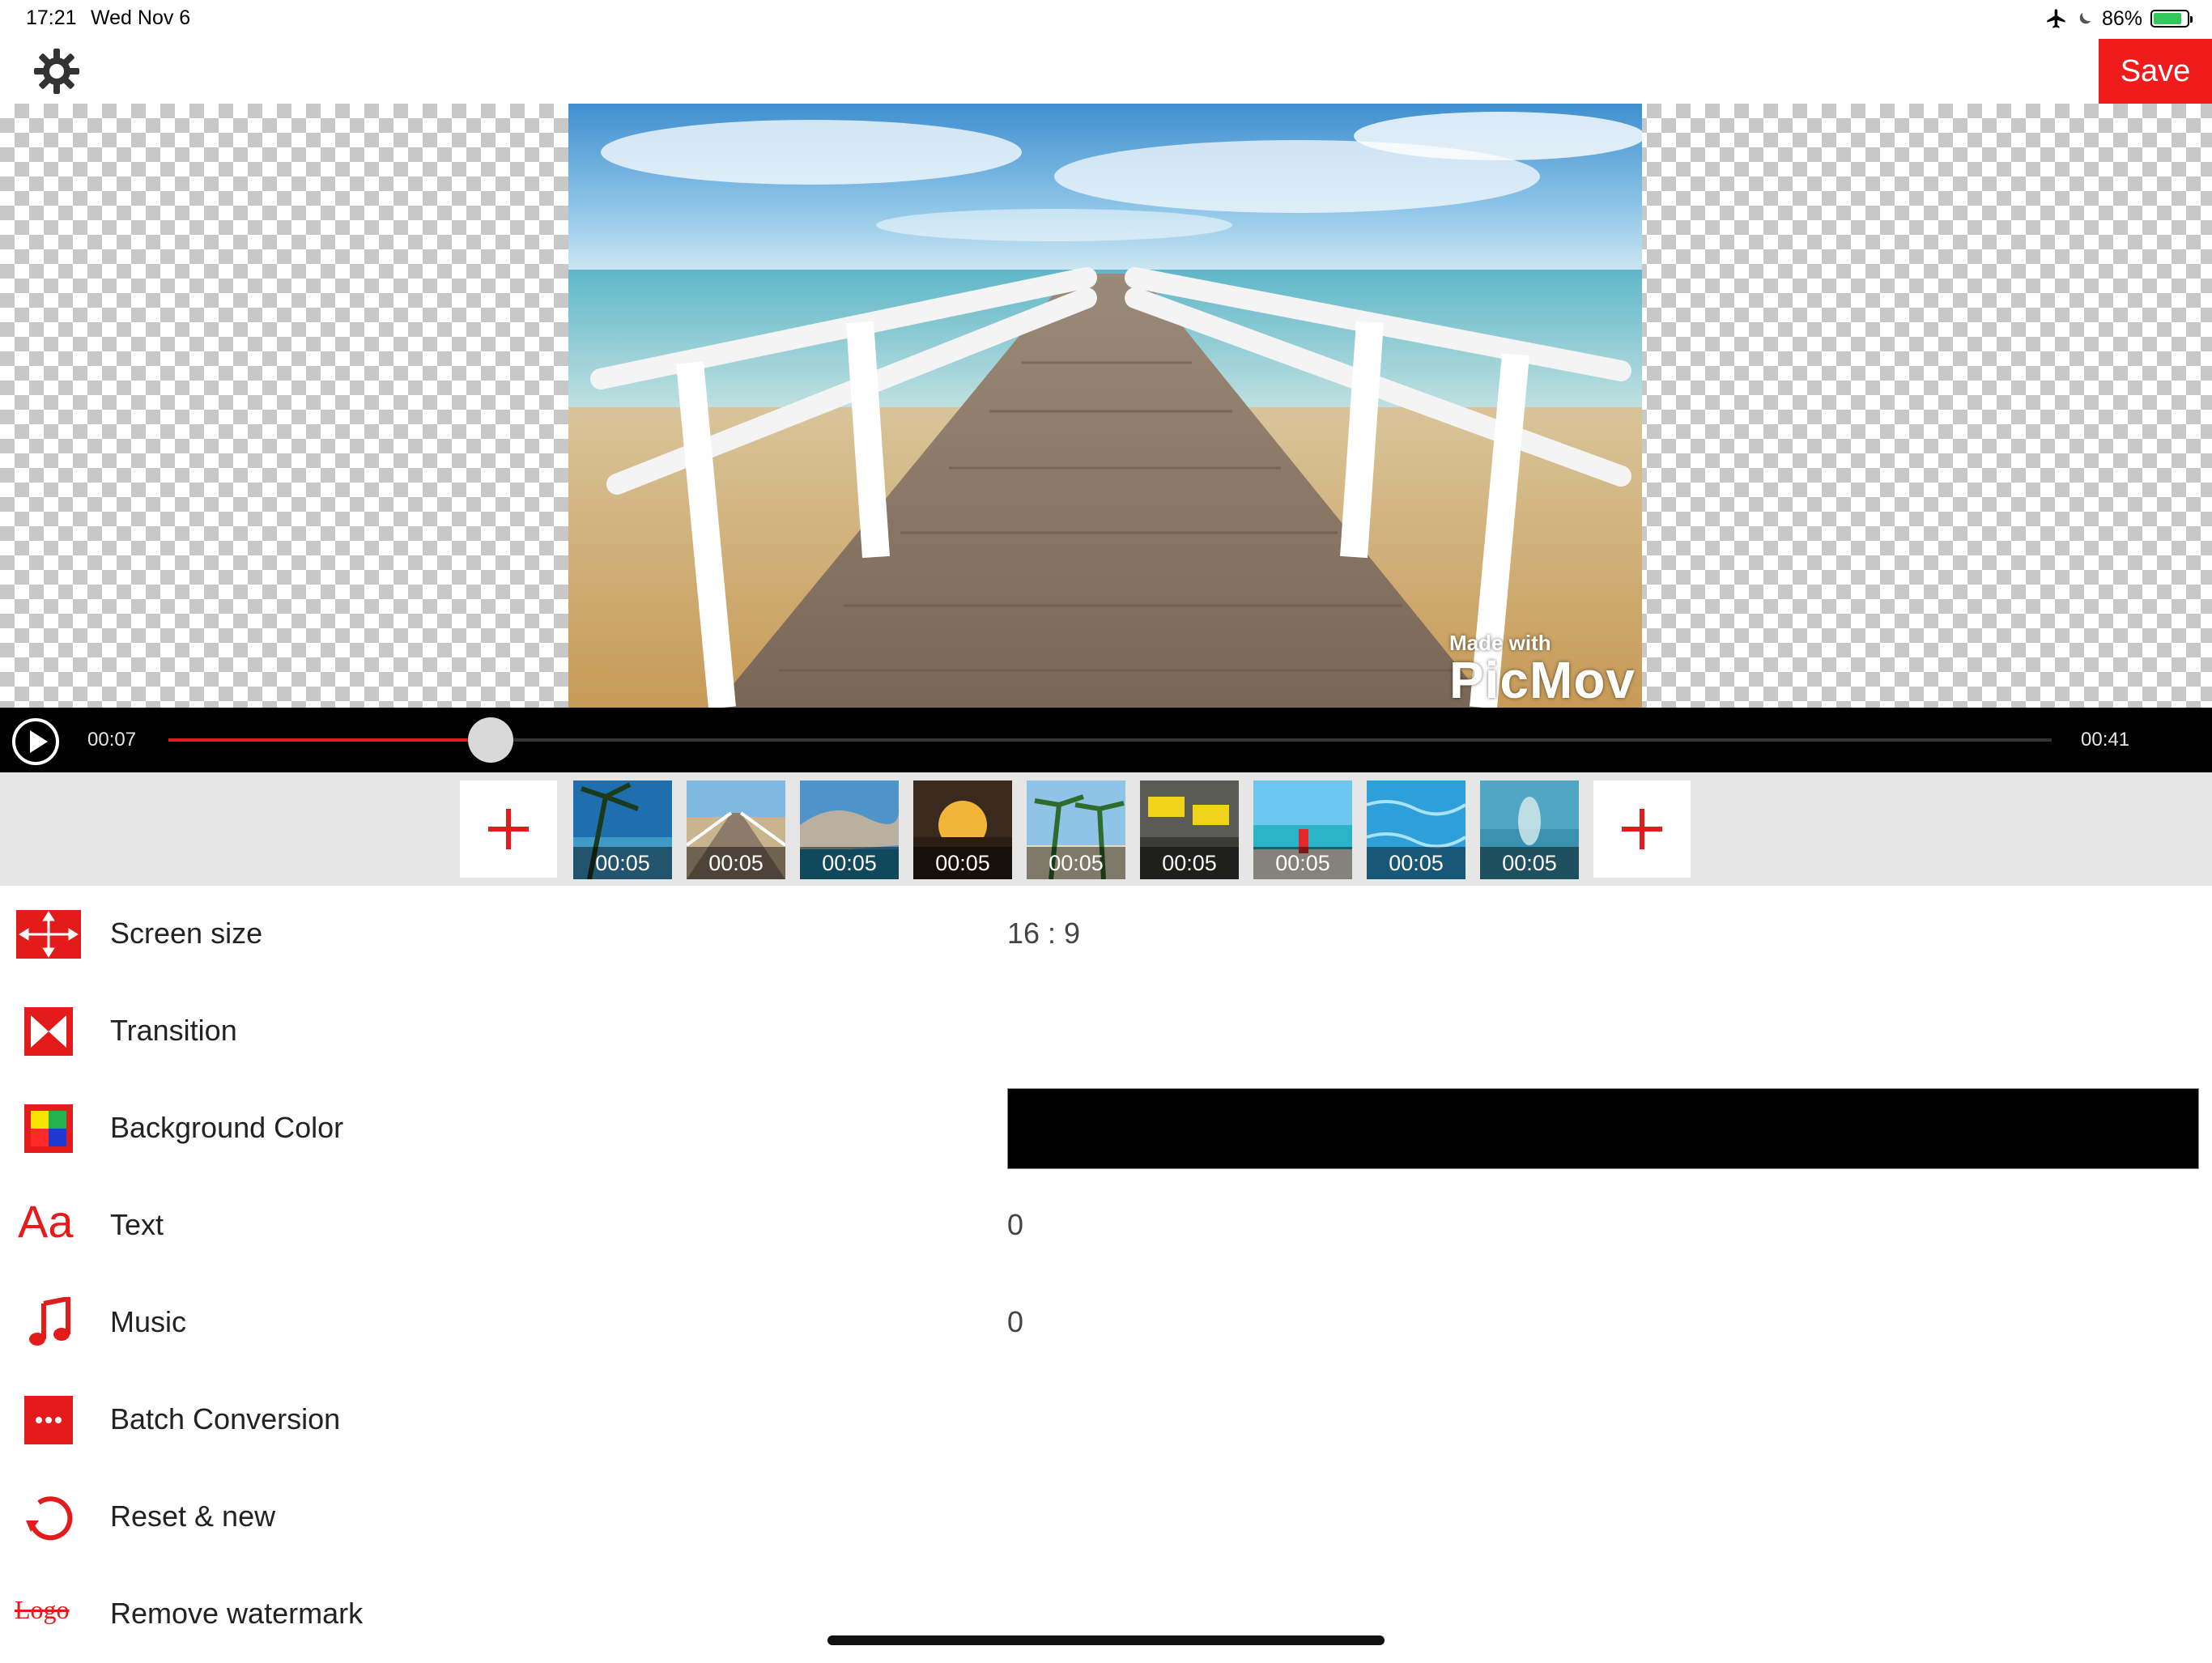 The height and width of the screenshot is (1663, 2212). I want to click on setting-label: Screen size, so click(186, 933).